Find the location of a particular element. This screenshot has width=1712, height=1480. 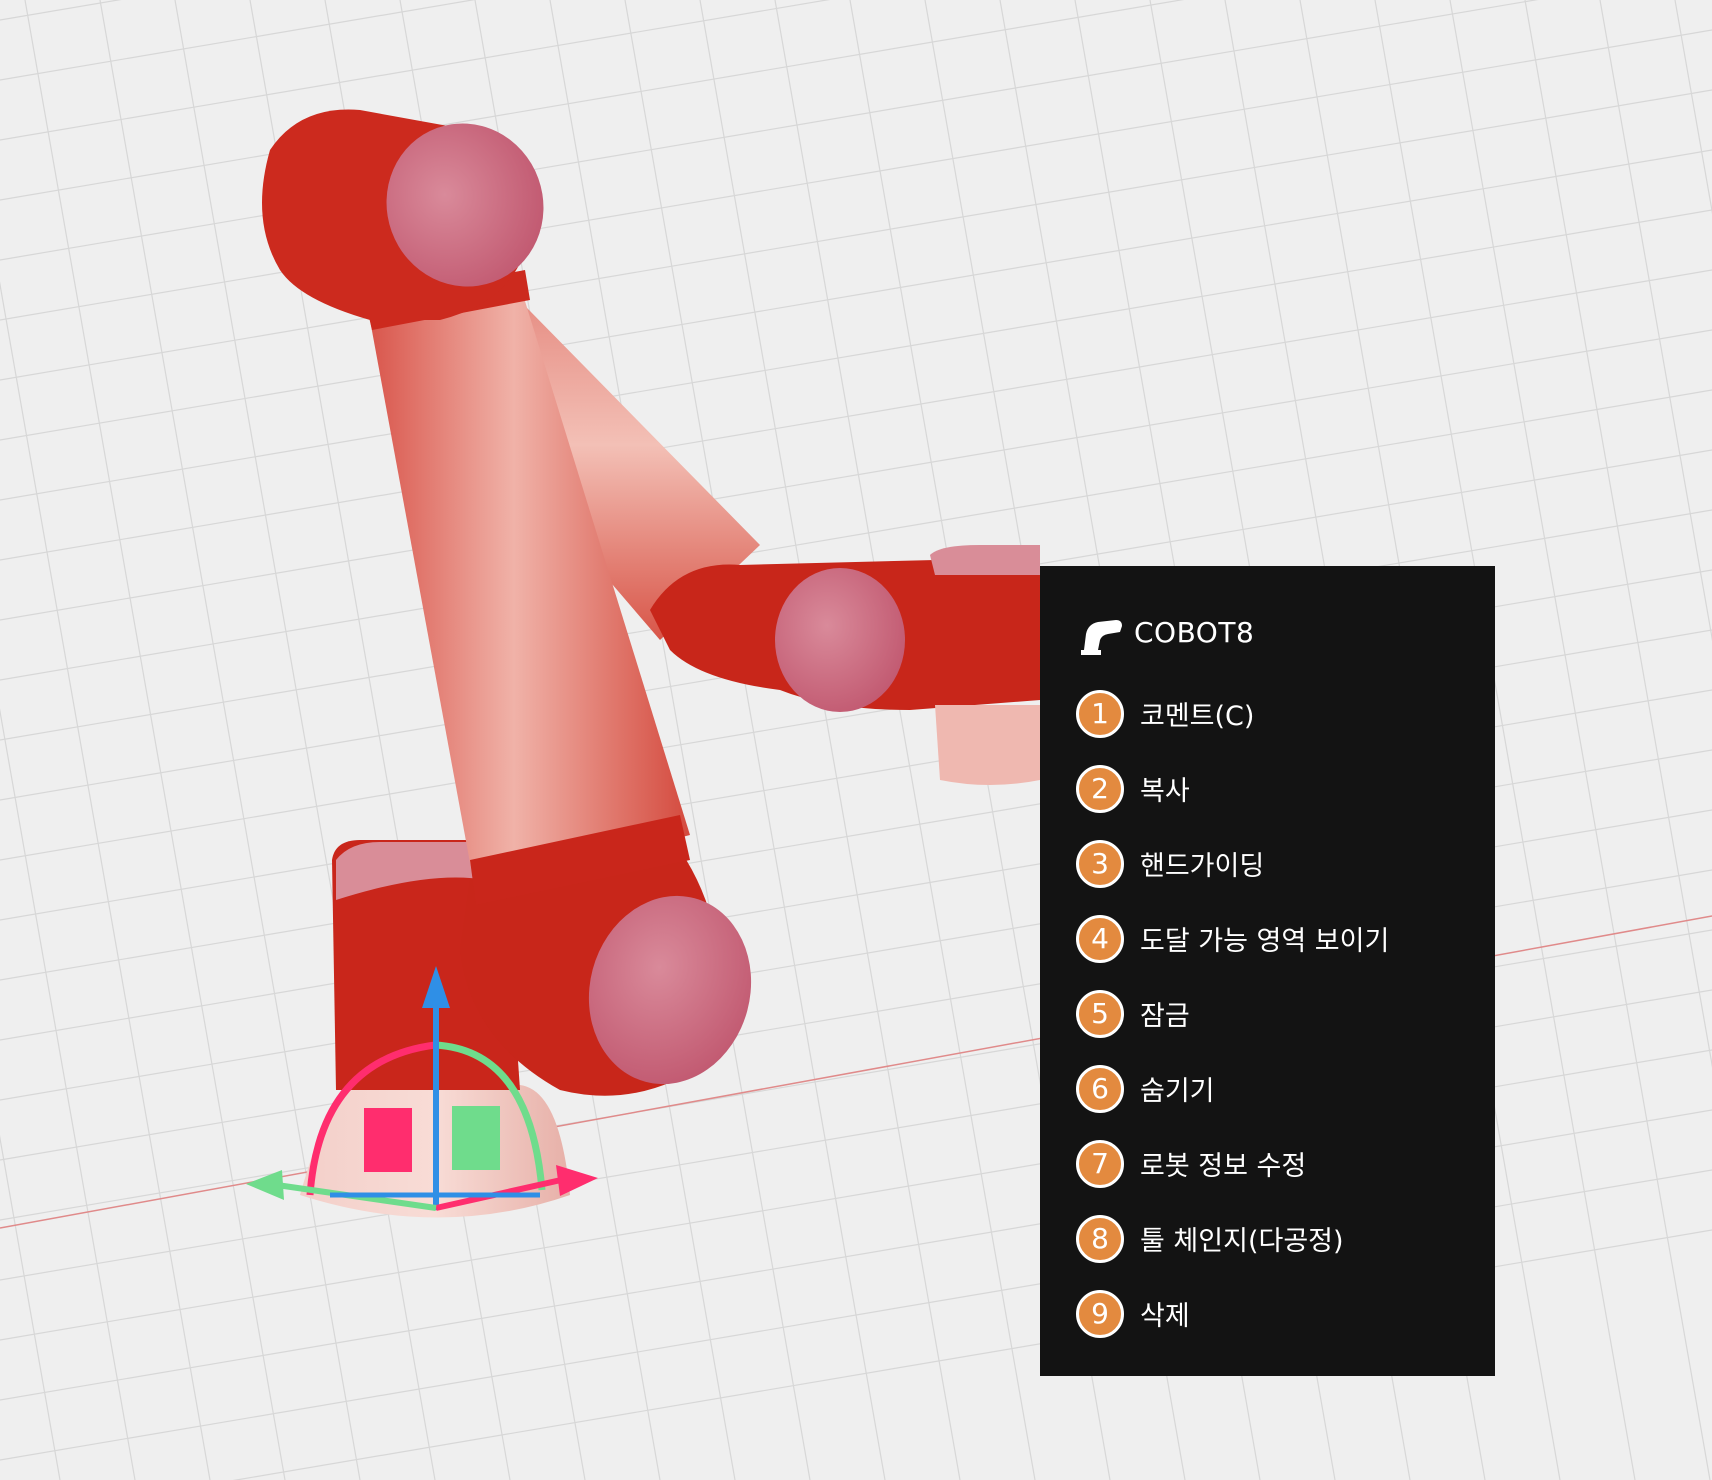

gizmo-arrow-x is located at coordinates (577, 1180).